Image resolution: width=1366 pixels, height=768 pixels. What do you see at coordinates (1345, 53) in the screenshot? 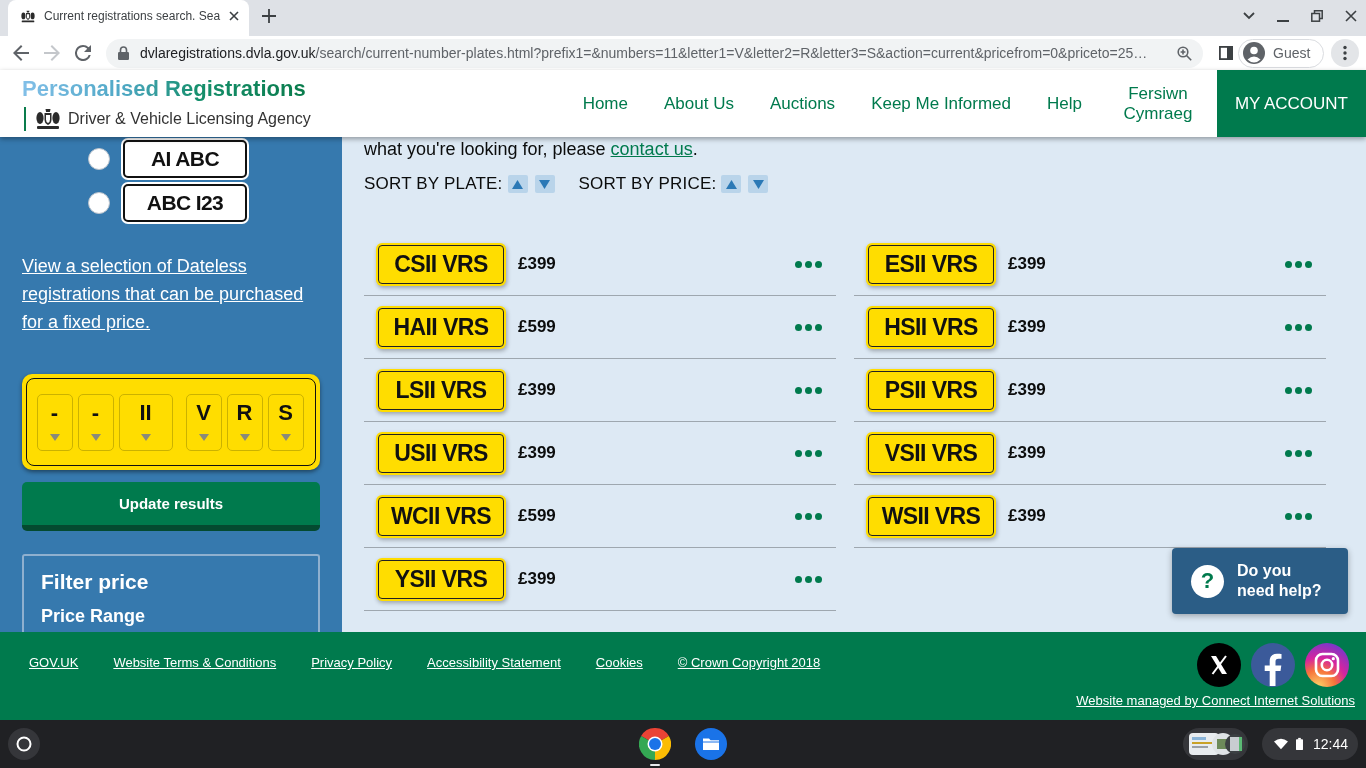
I see `menu-icon` at bounding box center [1345, 53].